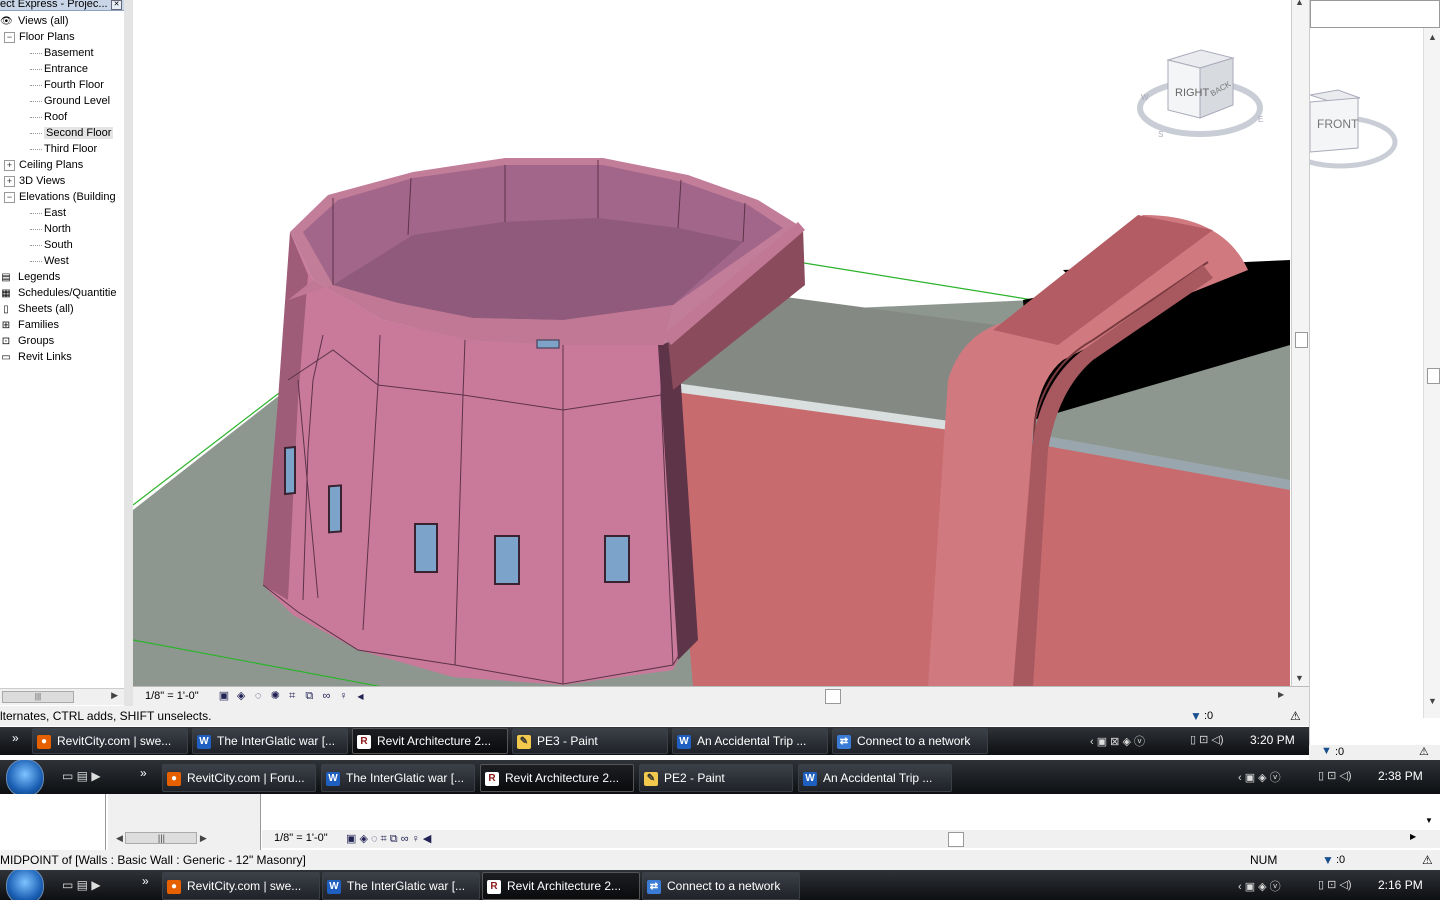  Describe the element at coordinates (241, 696) in the screenshot. I see `model-graphics-style-icon: ◈` at that location.